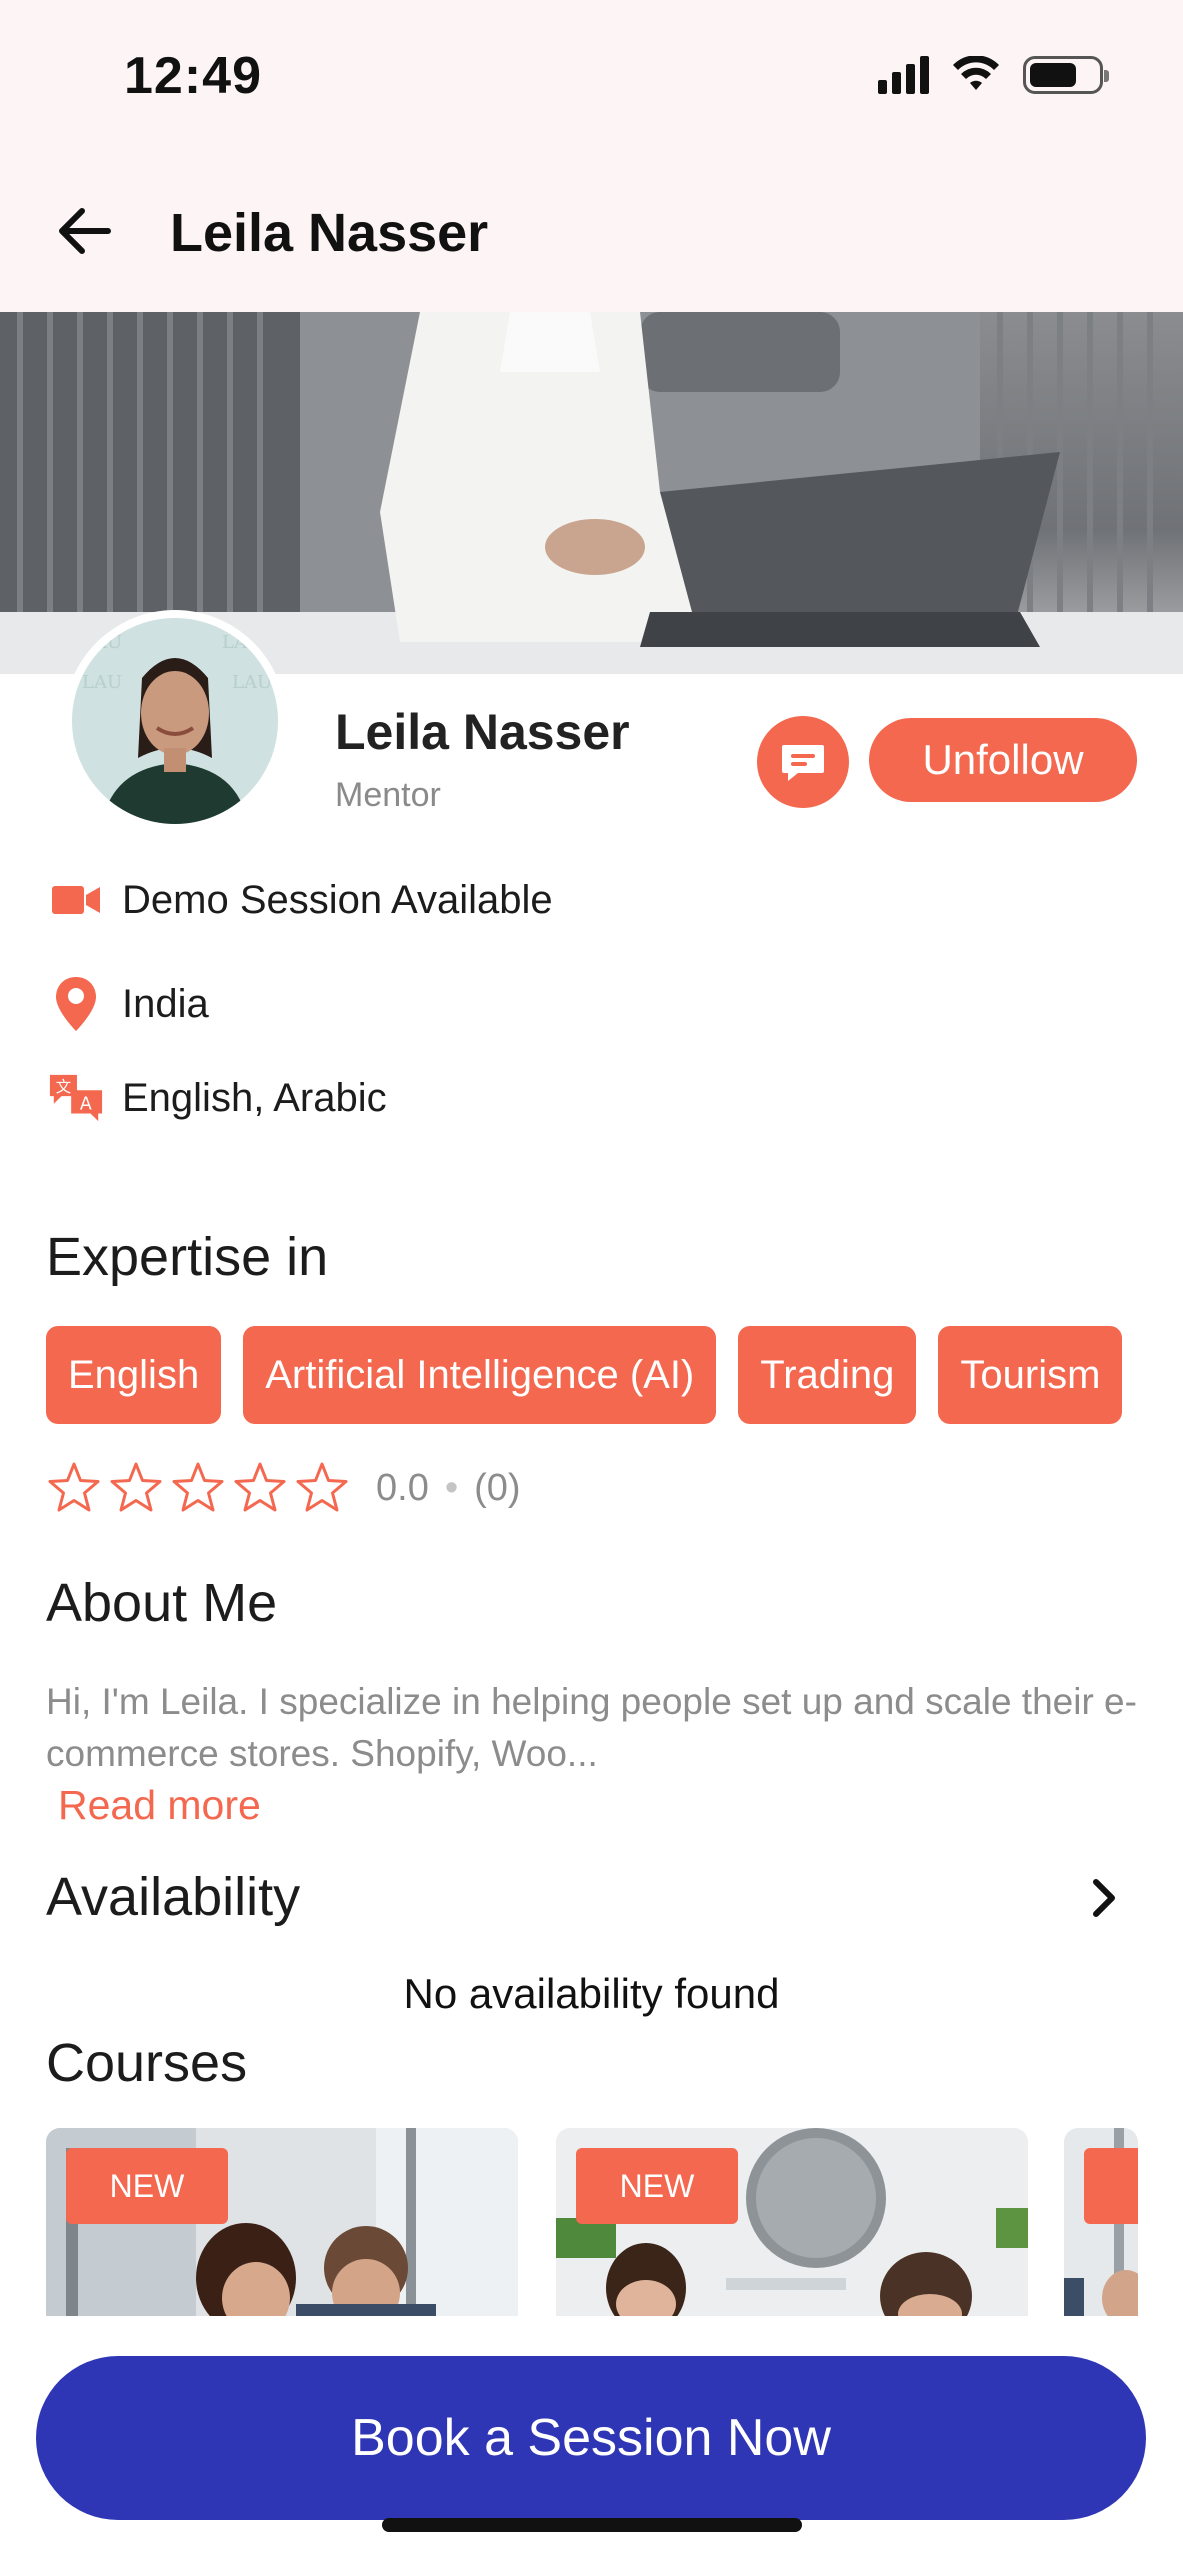  Describe the element at coordinates (63, 1087) in the screenshot. I see `svg-text: 文` at that location.